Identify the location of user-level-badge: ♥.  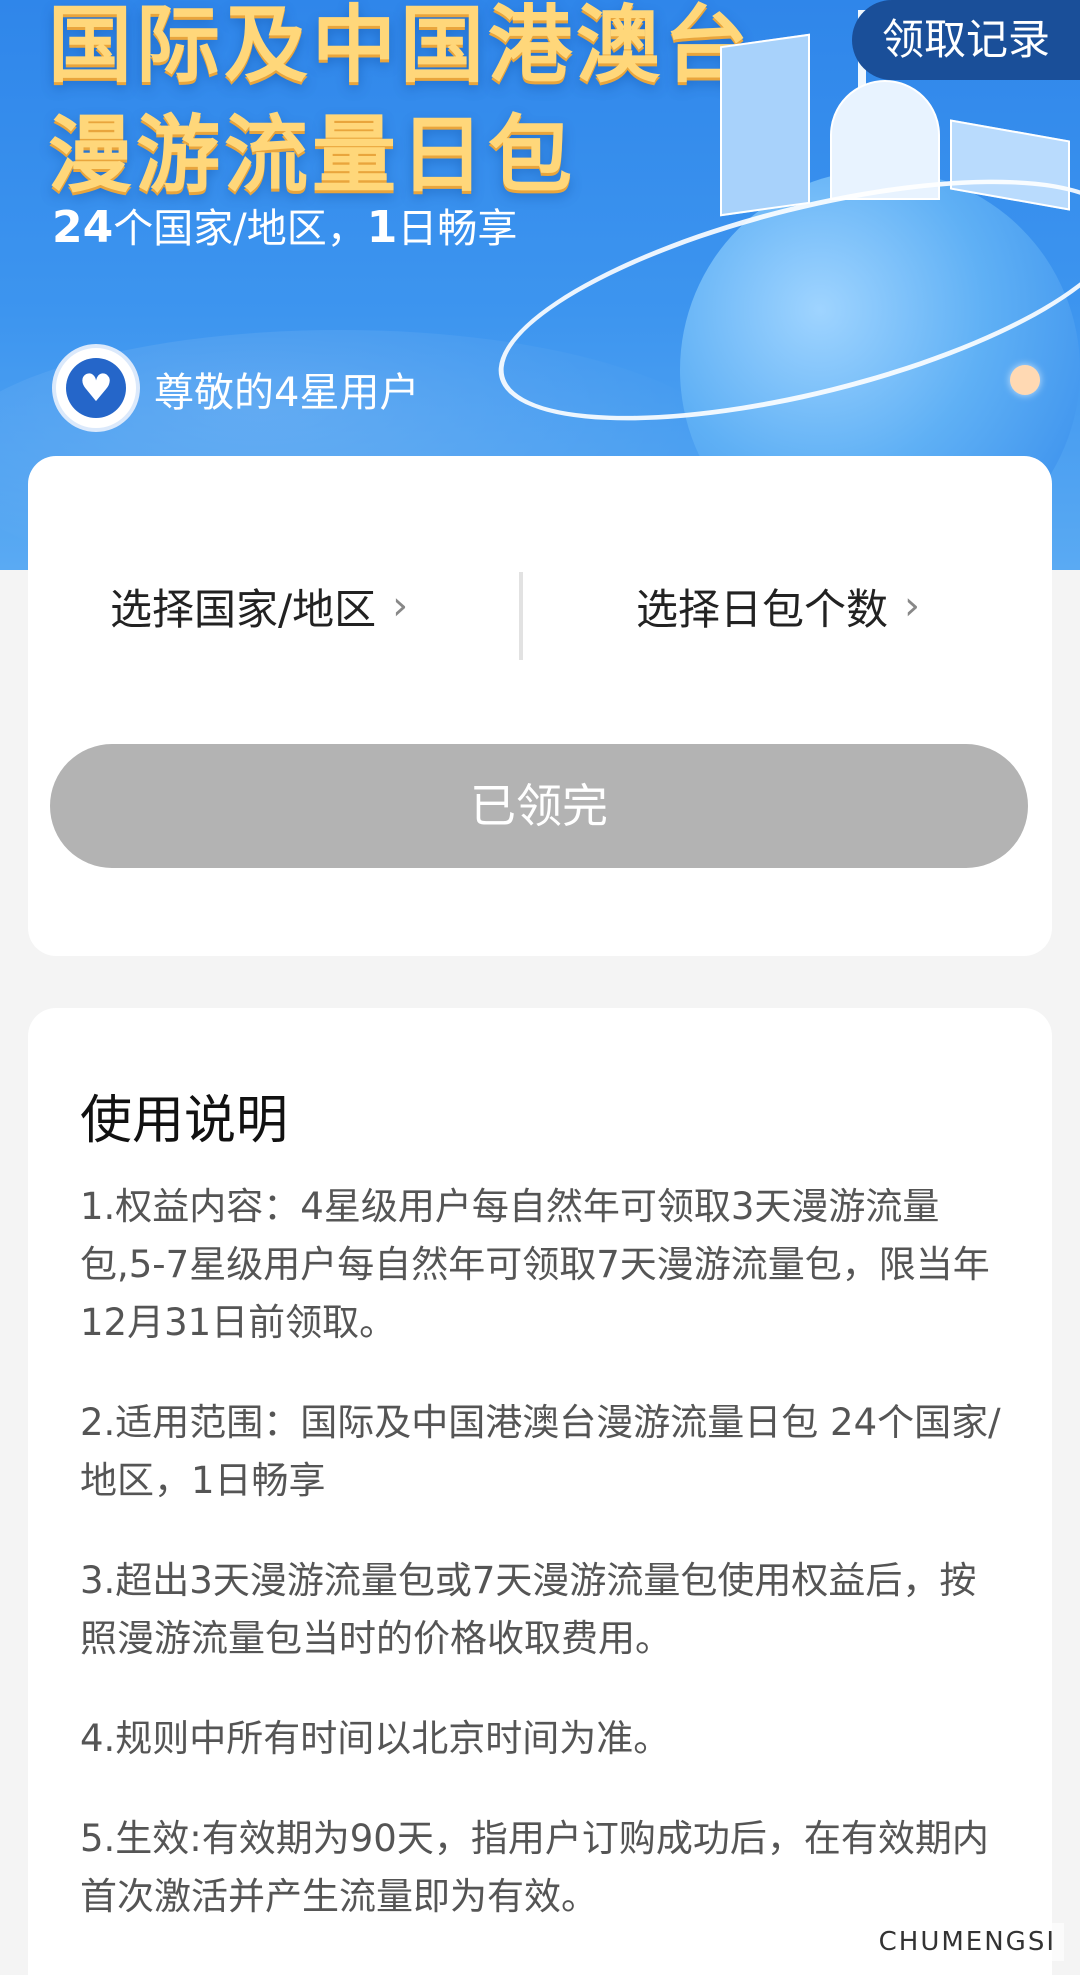
(96, 388).